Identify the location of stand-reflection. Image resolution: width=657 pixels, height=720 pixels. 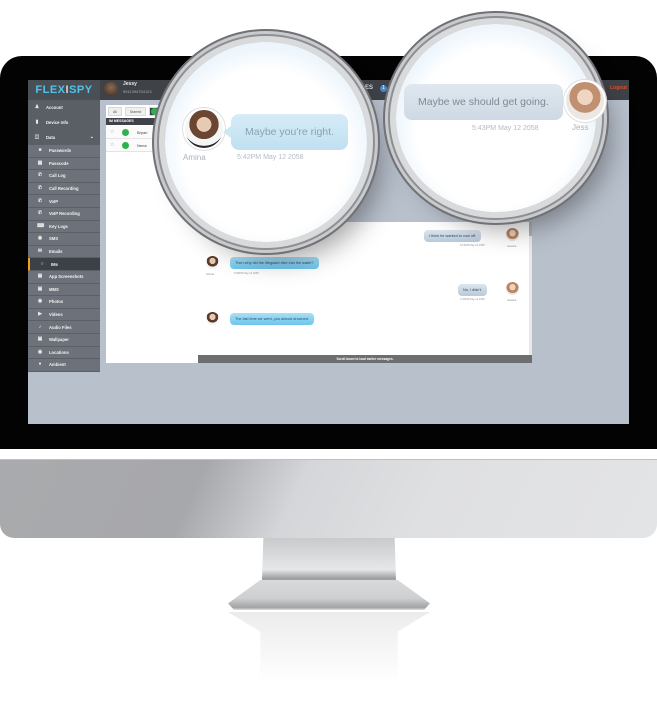
(329, 647).